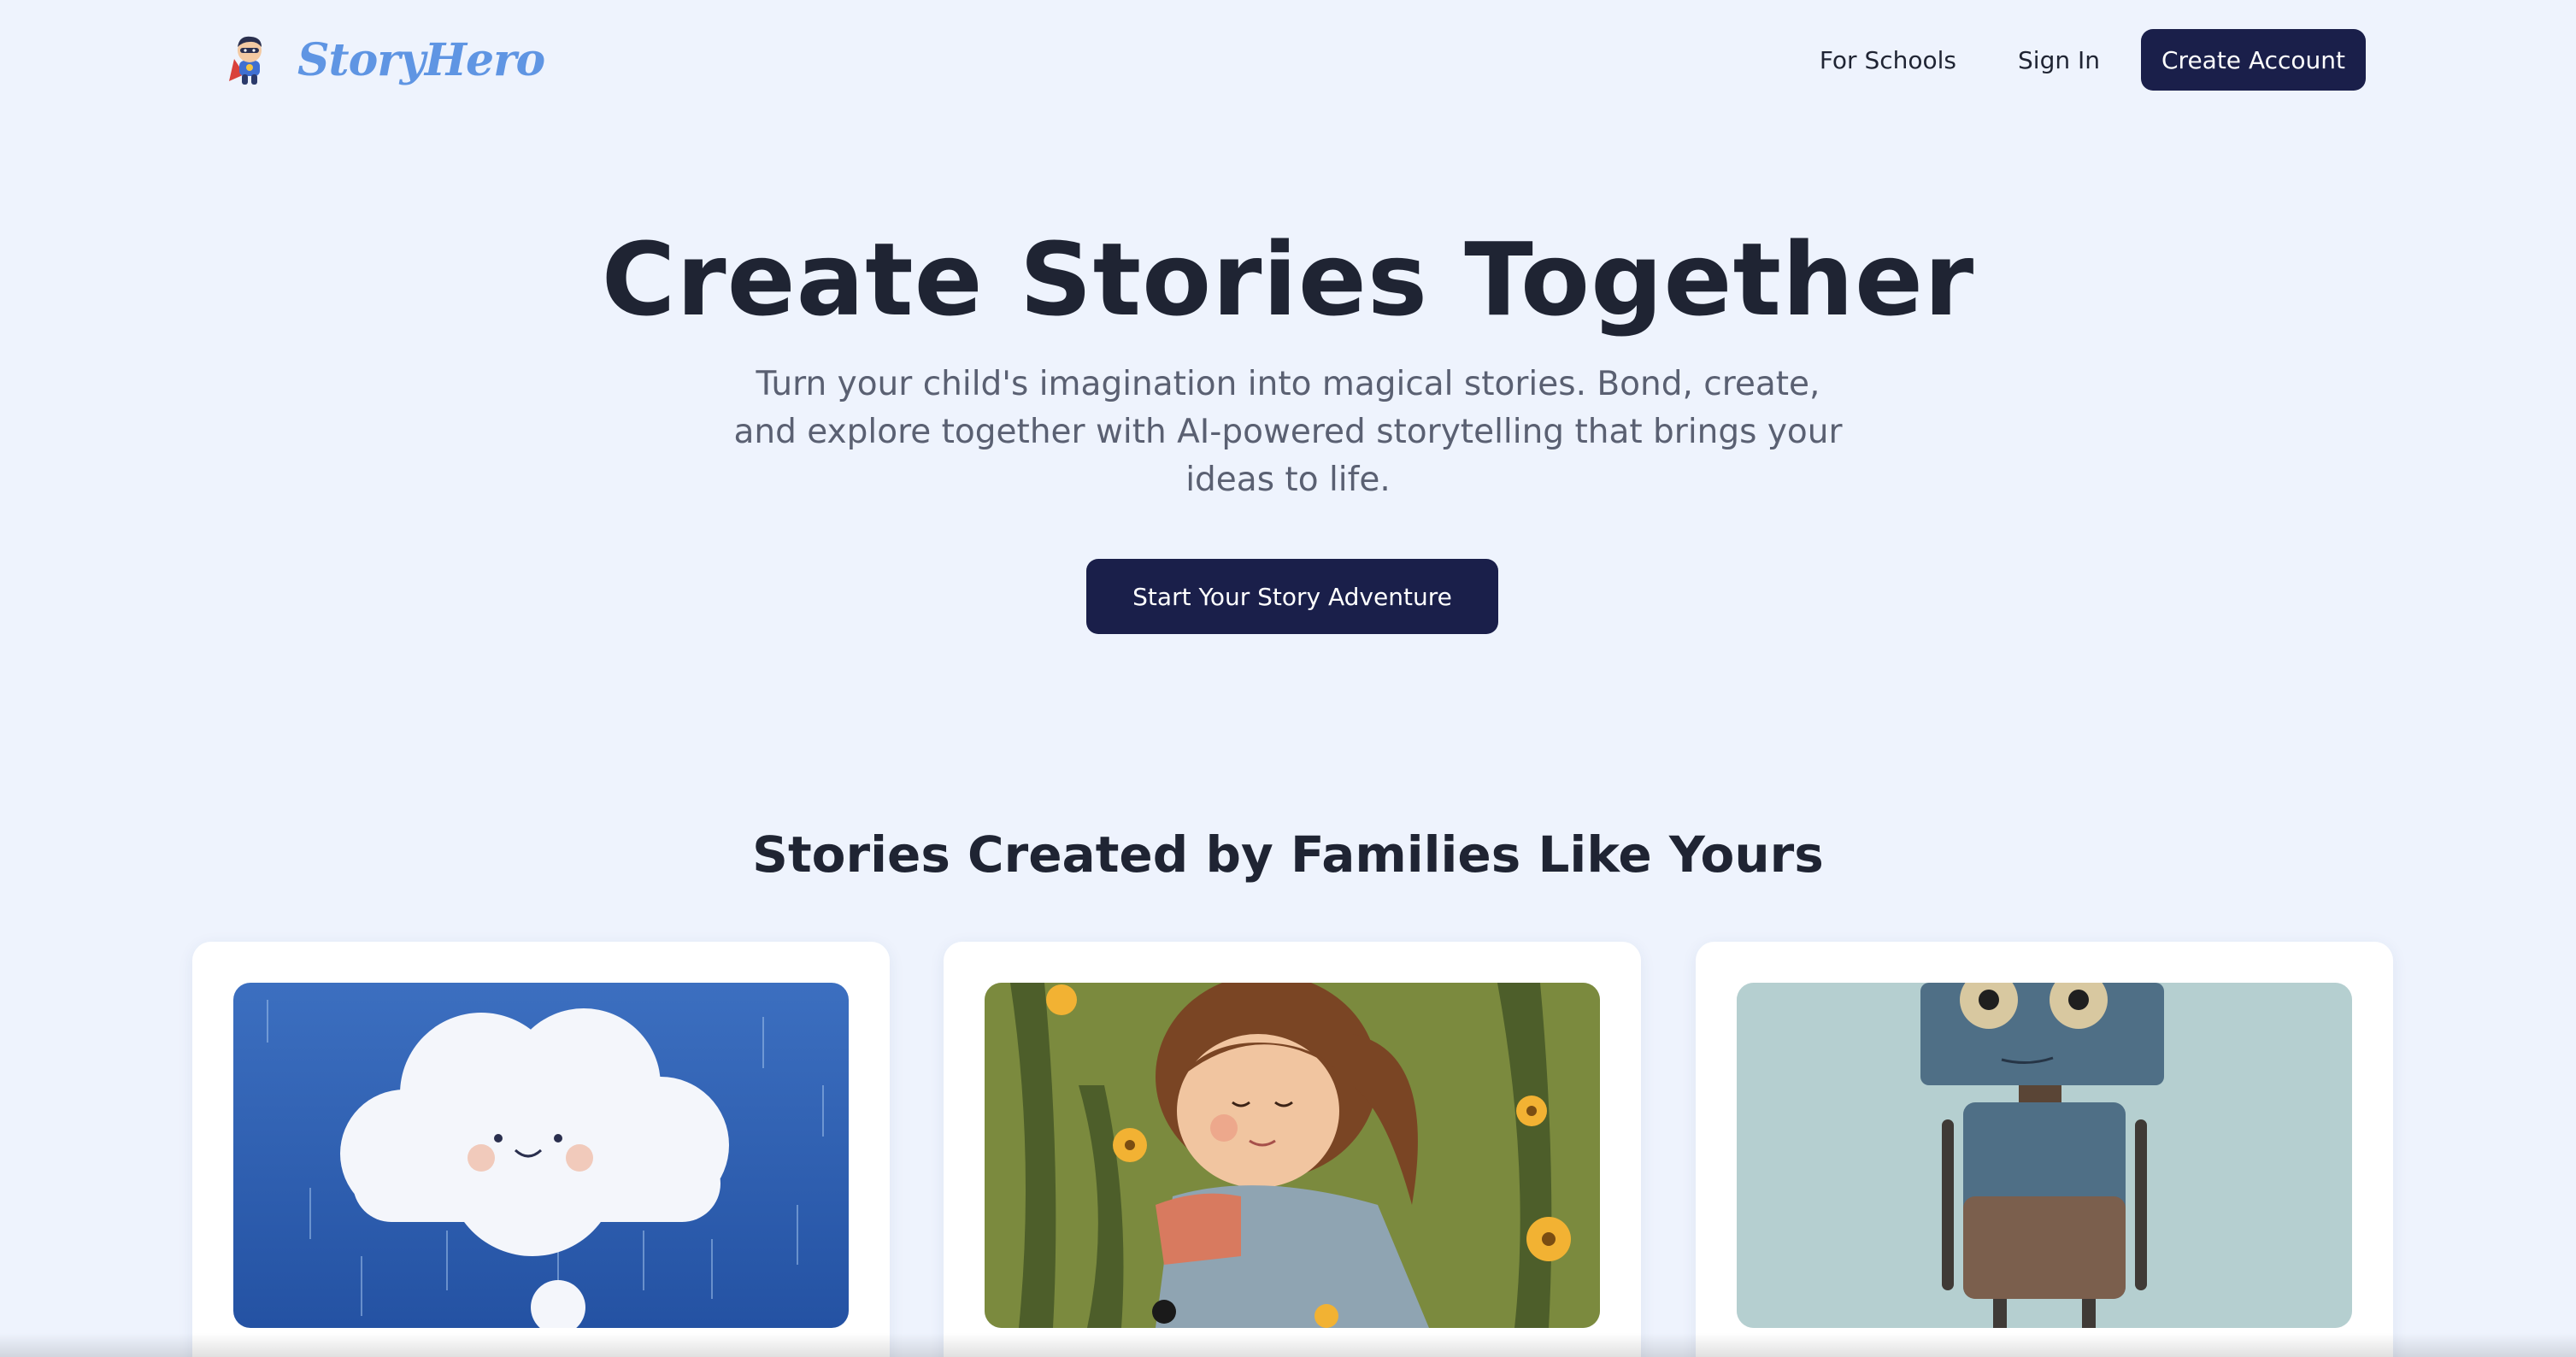 The width and height of the screenshot is (2576, 1357). I want to click on robot-image, so click(2044, 1156).